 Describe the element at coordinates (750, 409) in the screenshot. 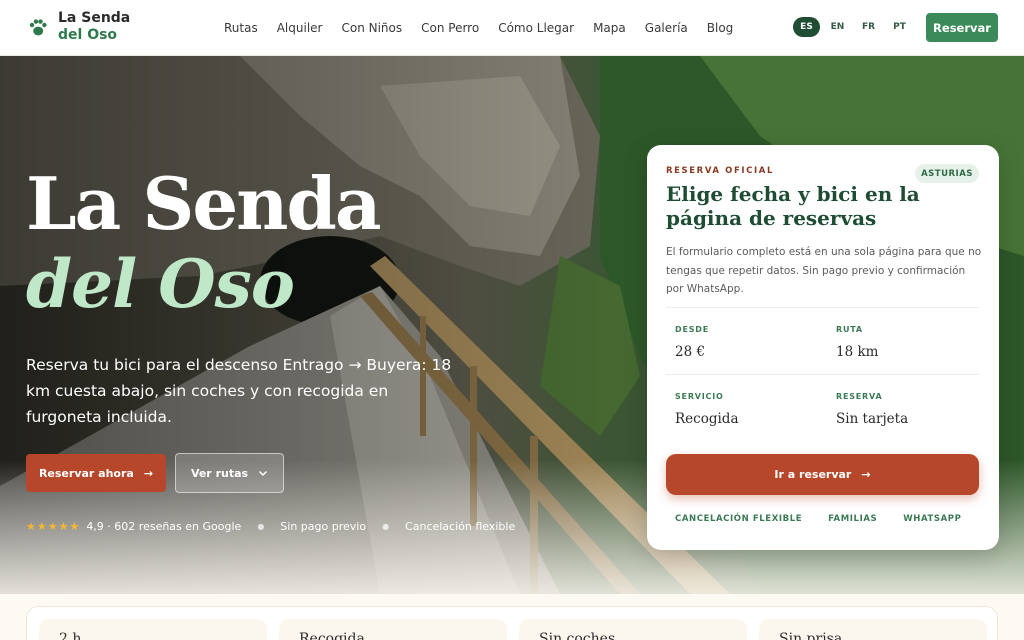

I see `info-servicio: SERVICIO Recogida` at that location.